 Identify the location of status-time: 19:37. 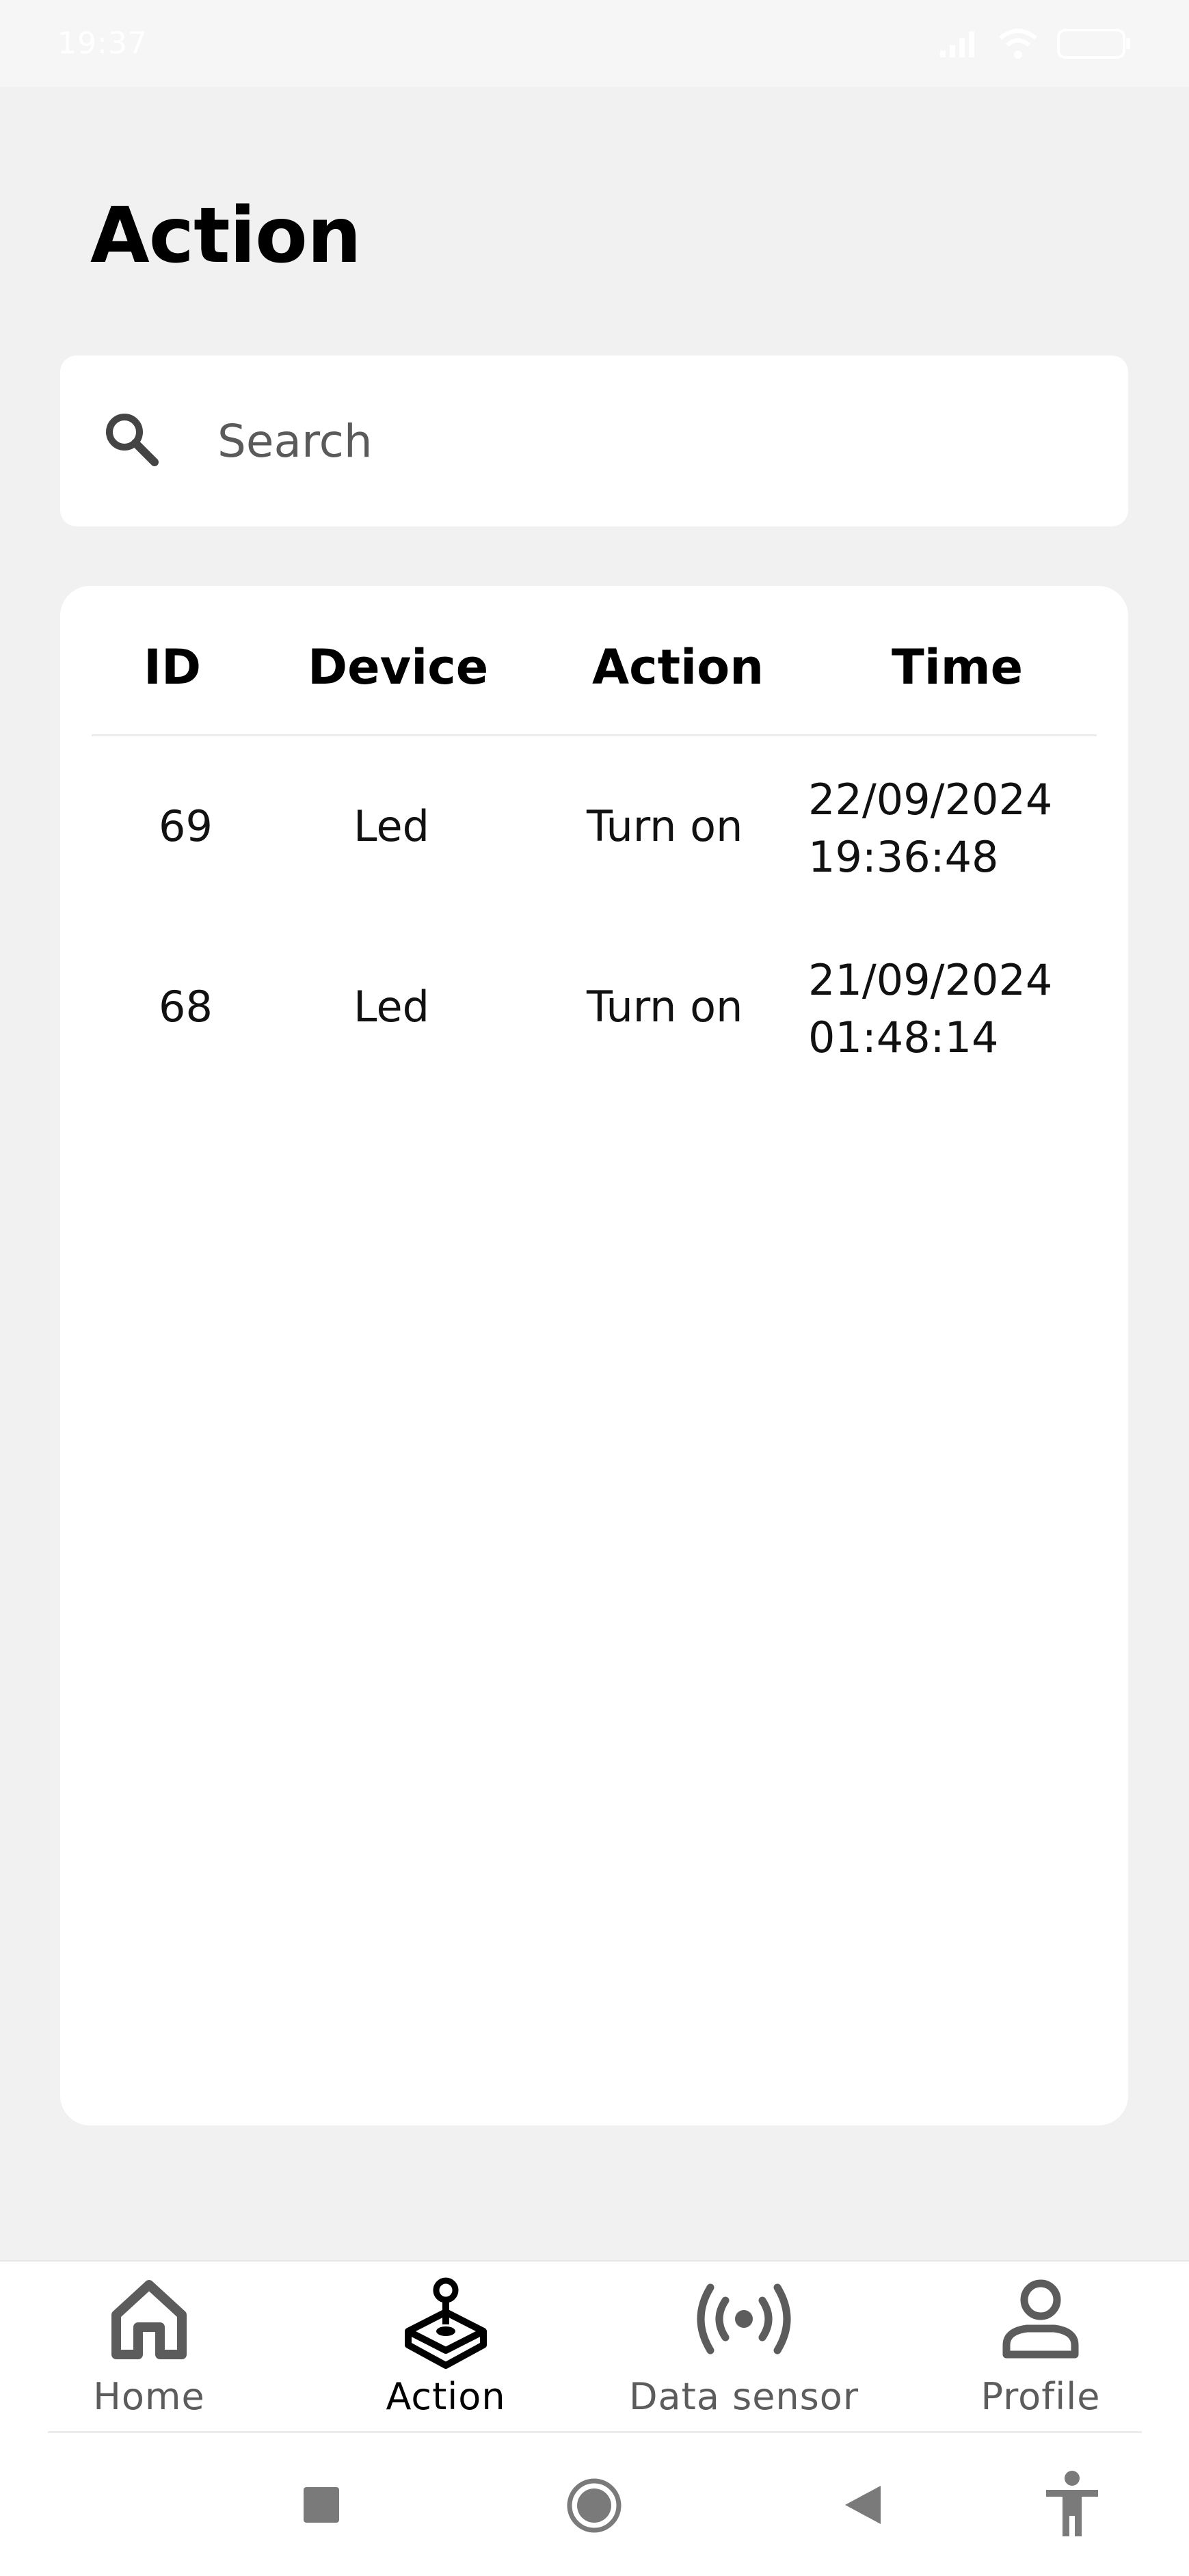
(102, 43).